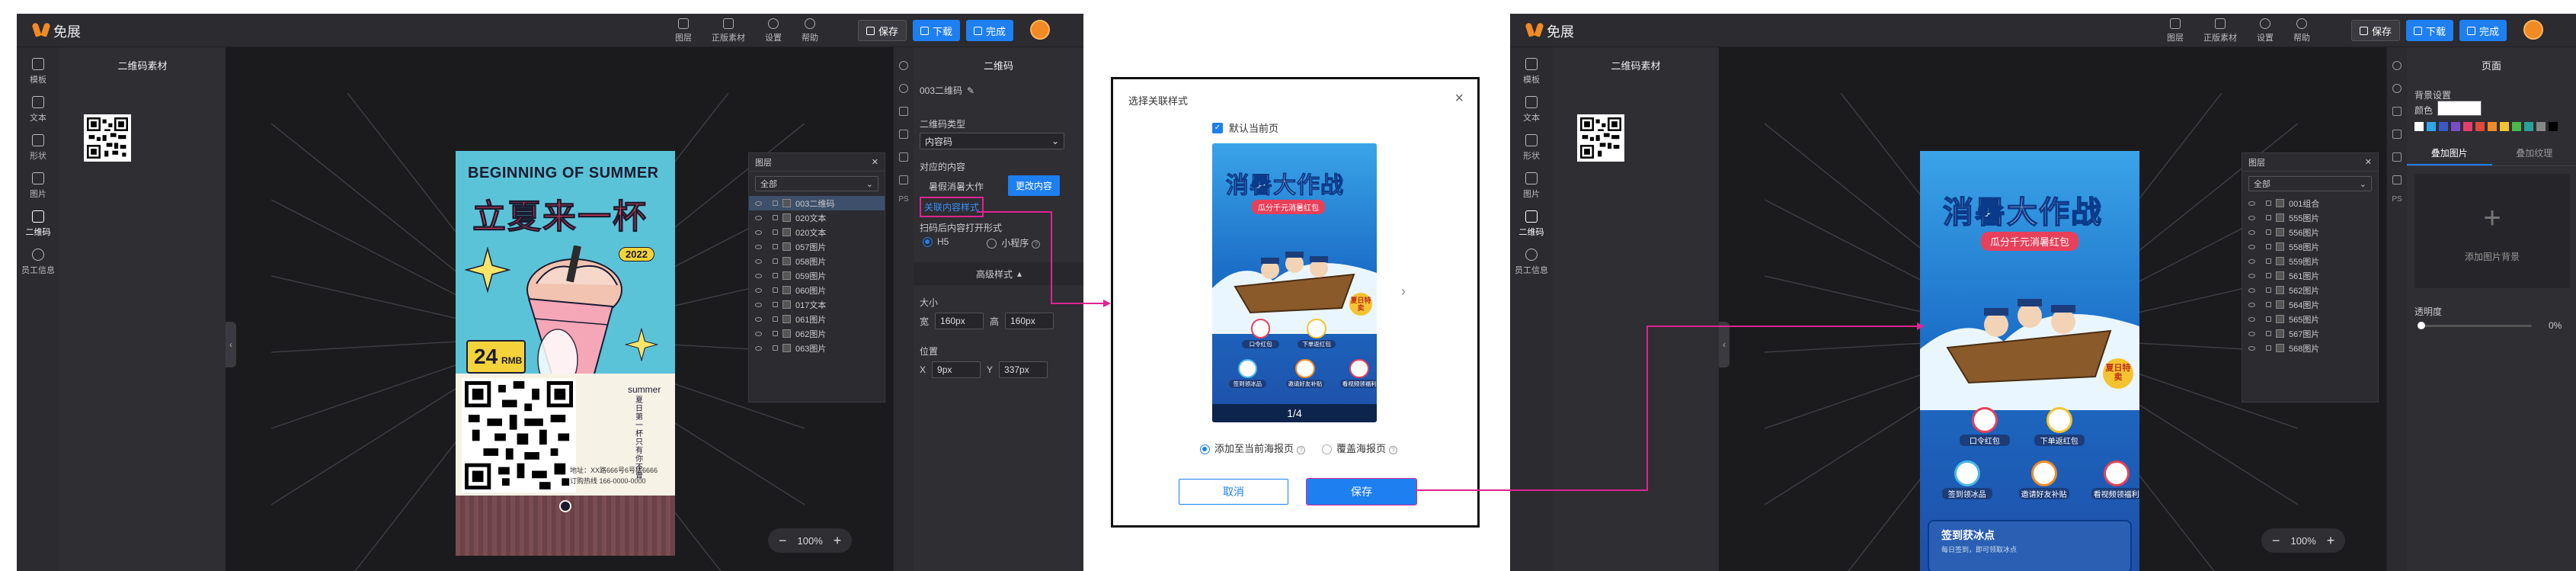 This screenshot has width=2576, height=571. What do you see at coordinates (1459, 98) in the screenshot?
I see `close-icon: ×` at bounding box center [1459, 98].